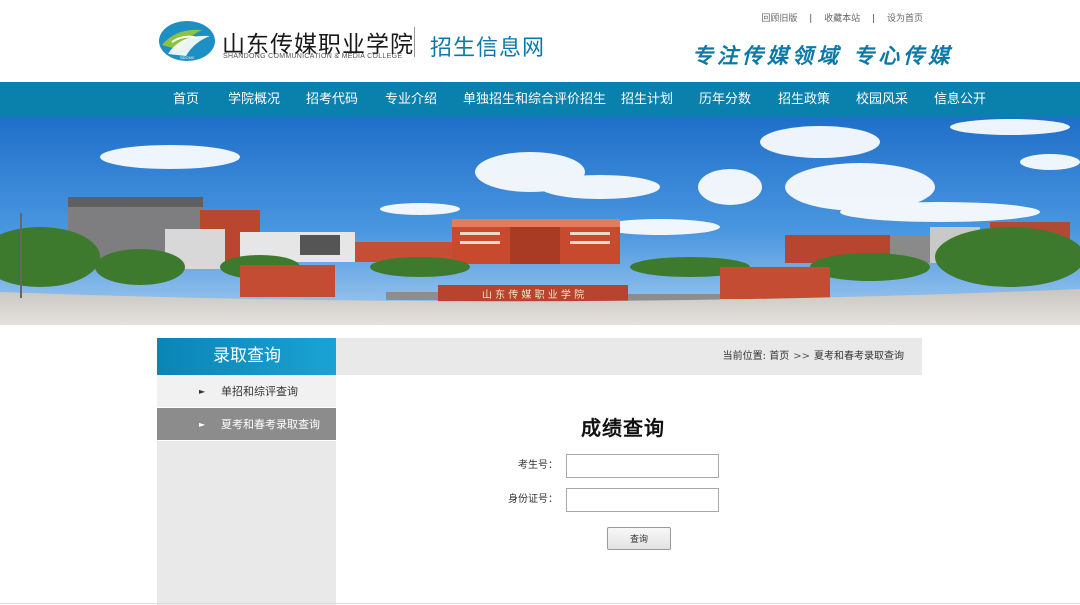  Describe the element at coordinates (259, 391) in the screenshot. I see `sidebar-item-label: 单招和综评查询` at that location.